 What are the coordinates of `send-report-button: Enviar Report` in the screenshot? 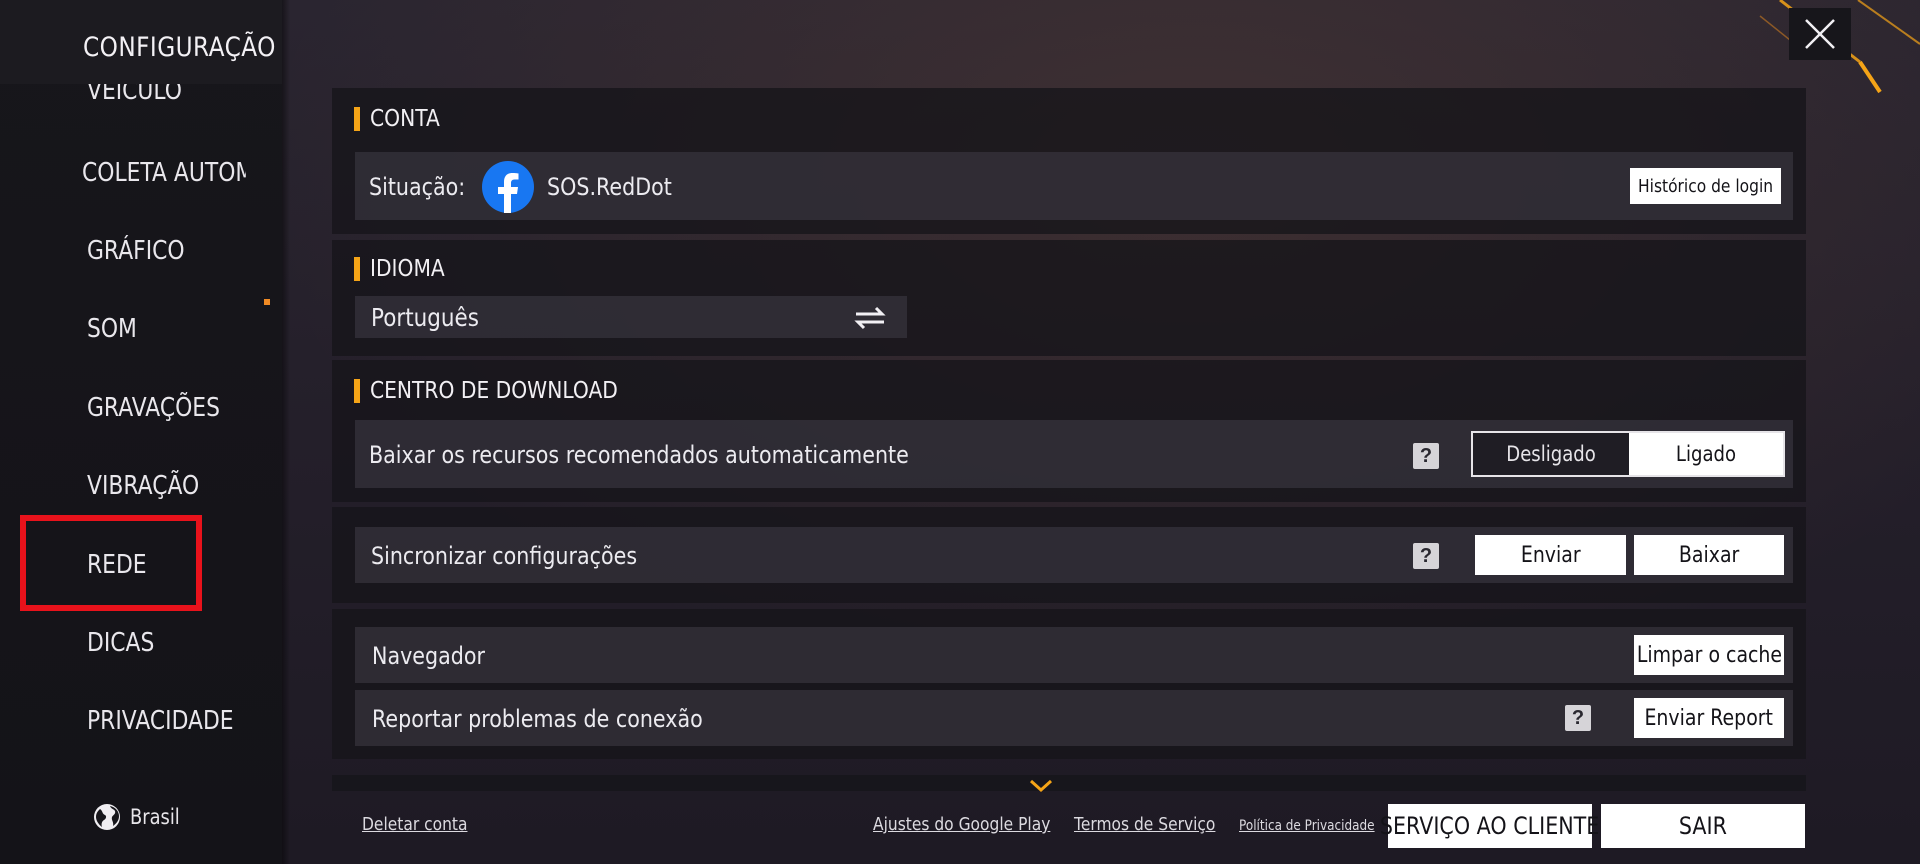 It's located at (1709, 718).